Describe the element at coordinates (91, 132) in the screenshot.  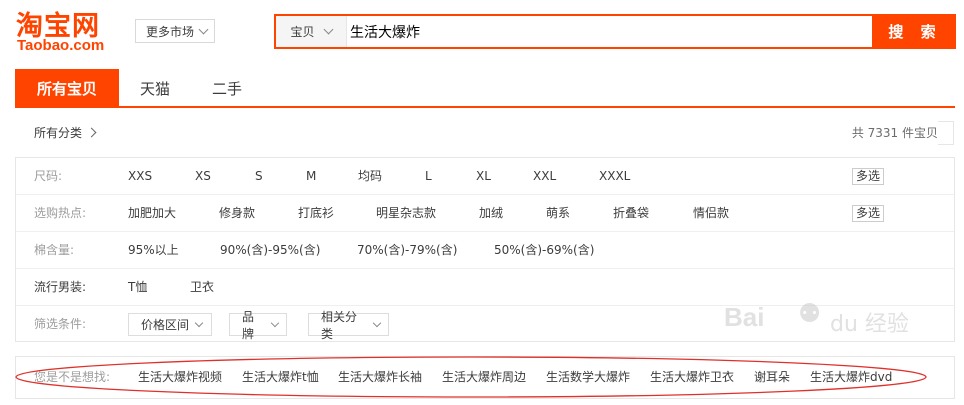
I see `chevron-right-icon` at that location.